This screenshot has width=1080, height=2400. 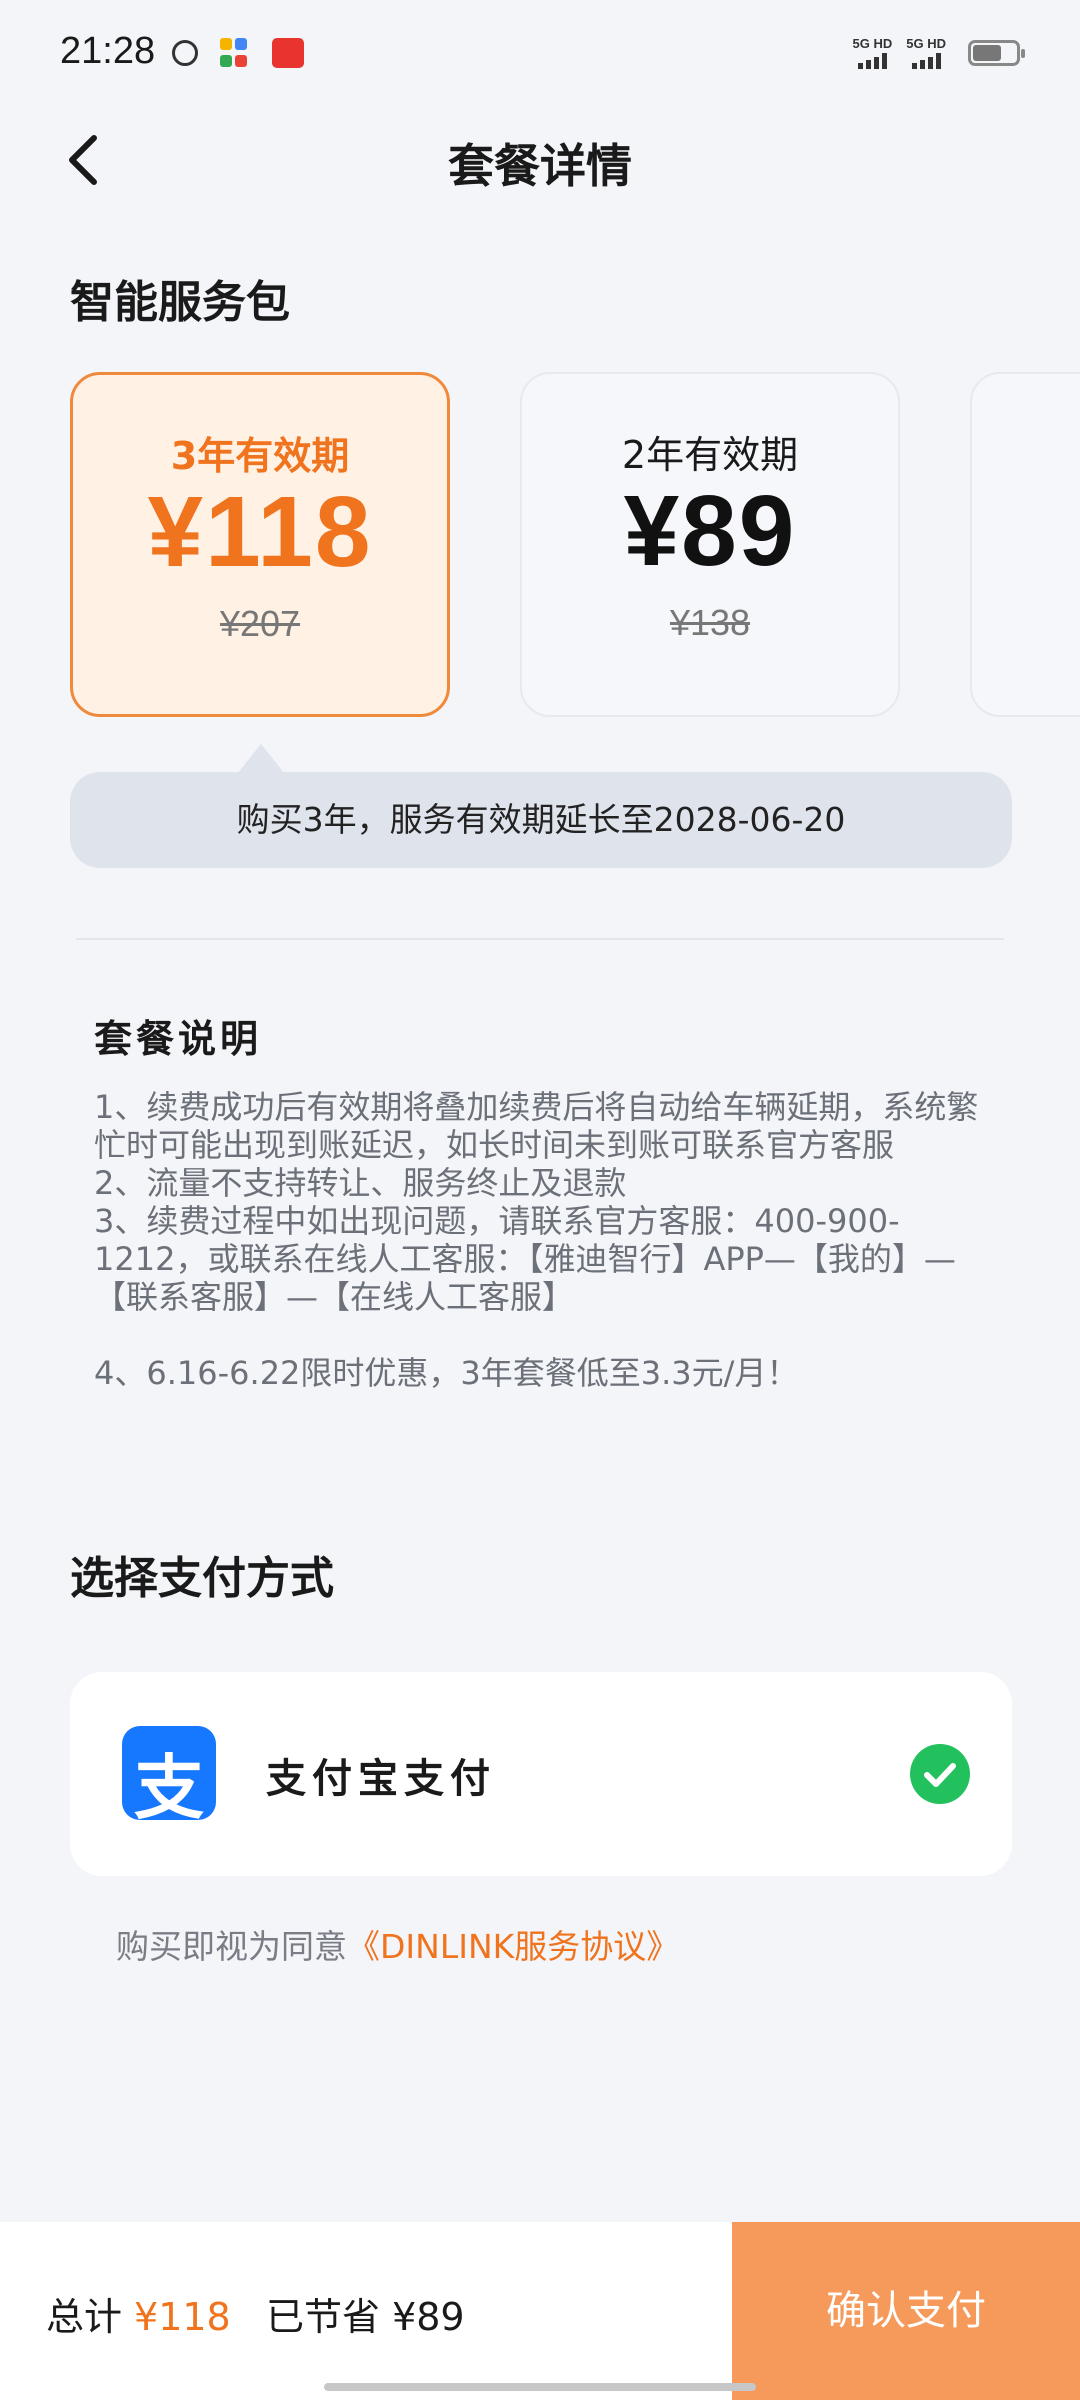 I want to click on agreement-link: 《DINLINK服务协议》, so click(x=513, y=1946).